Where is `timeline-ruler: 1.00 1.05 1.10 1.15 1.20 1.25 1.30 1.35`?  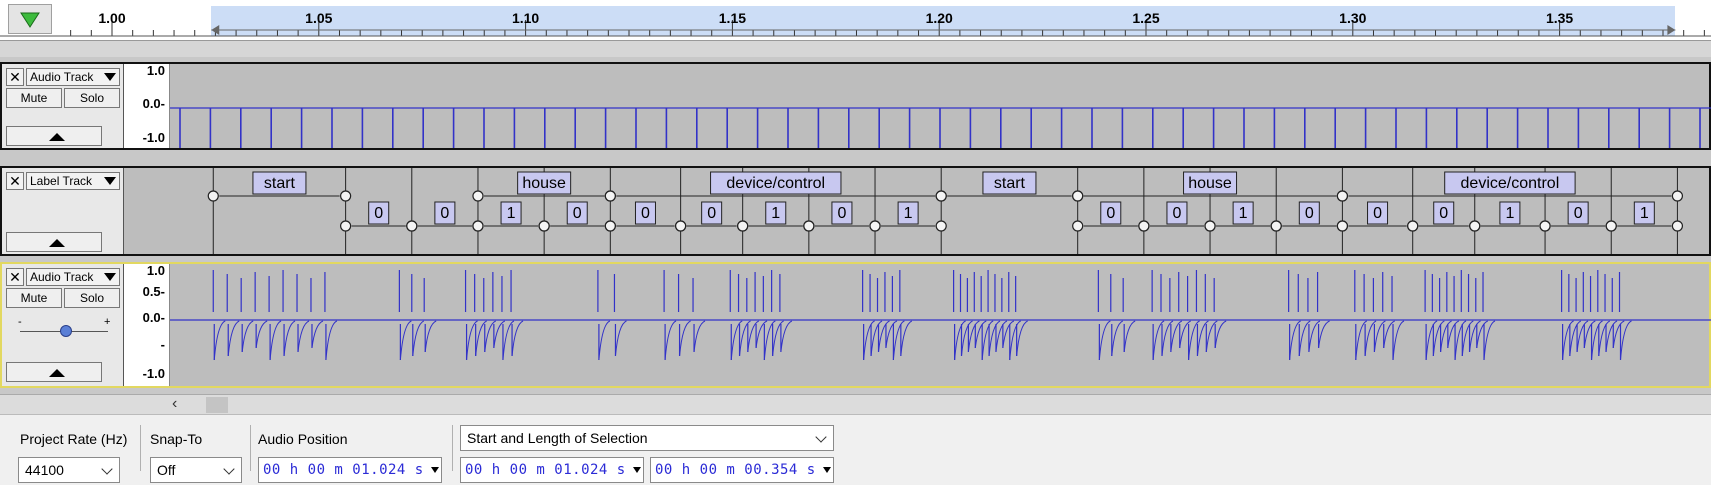 timeline-ruler: 1.00 1.05 1.10 1.15 1.20 1.25 1.30 1.35 is located at coordinates (855, 20).